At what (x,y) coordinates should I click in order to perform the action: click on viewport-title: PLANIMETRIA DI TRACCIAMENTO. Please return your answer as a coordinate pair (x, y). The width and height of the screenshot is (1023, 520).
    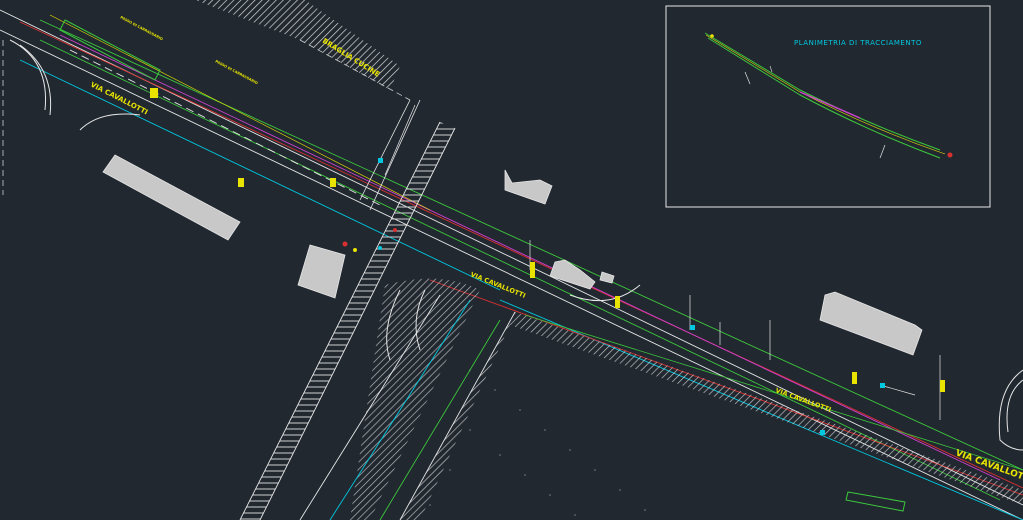
    Looking at the image, I should click on (858, 43).